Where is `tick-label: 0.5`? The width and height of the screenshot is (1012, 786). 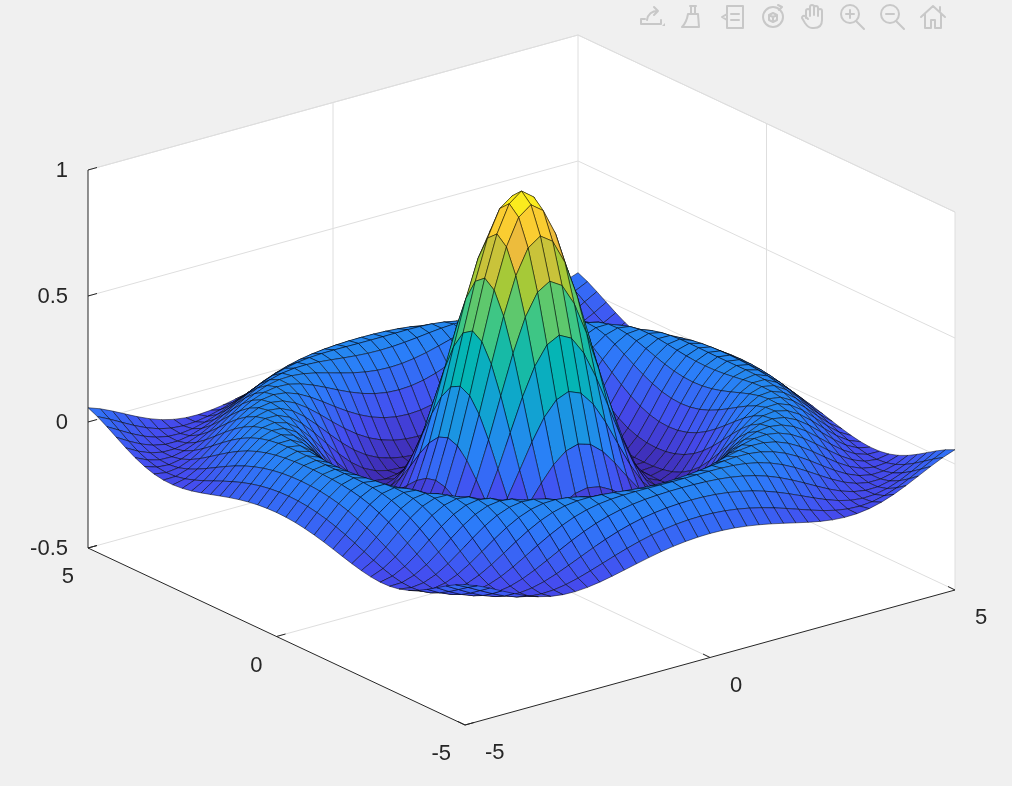
tick-label: 0.5 is located at coordinates (52, 296).